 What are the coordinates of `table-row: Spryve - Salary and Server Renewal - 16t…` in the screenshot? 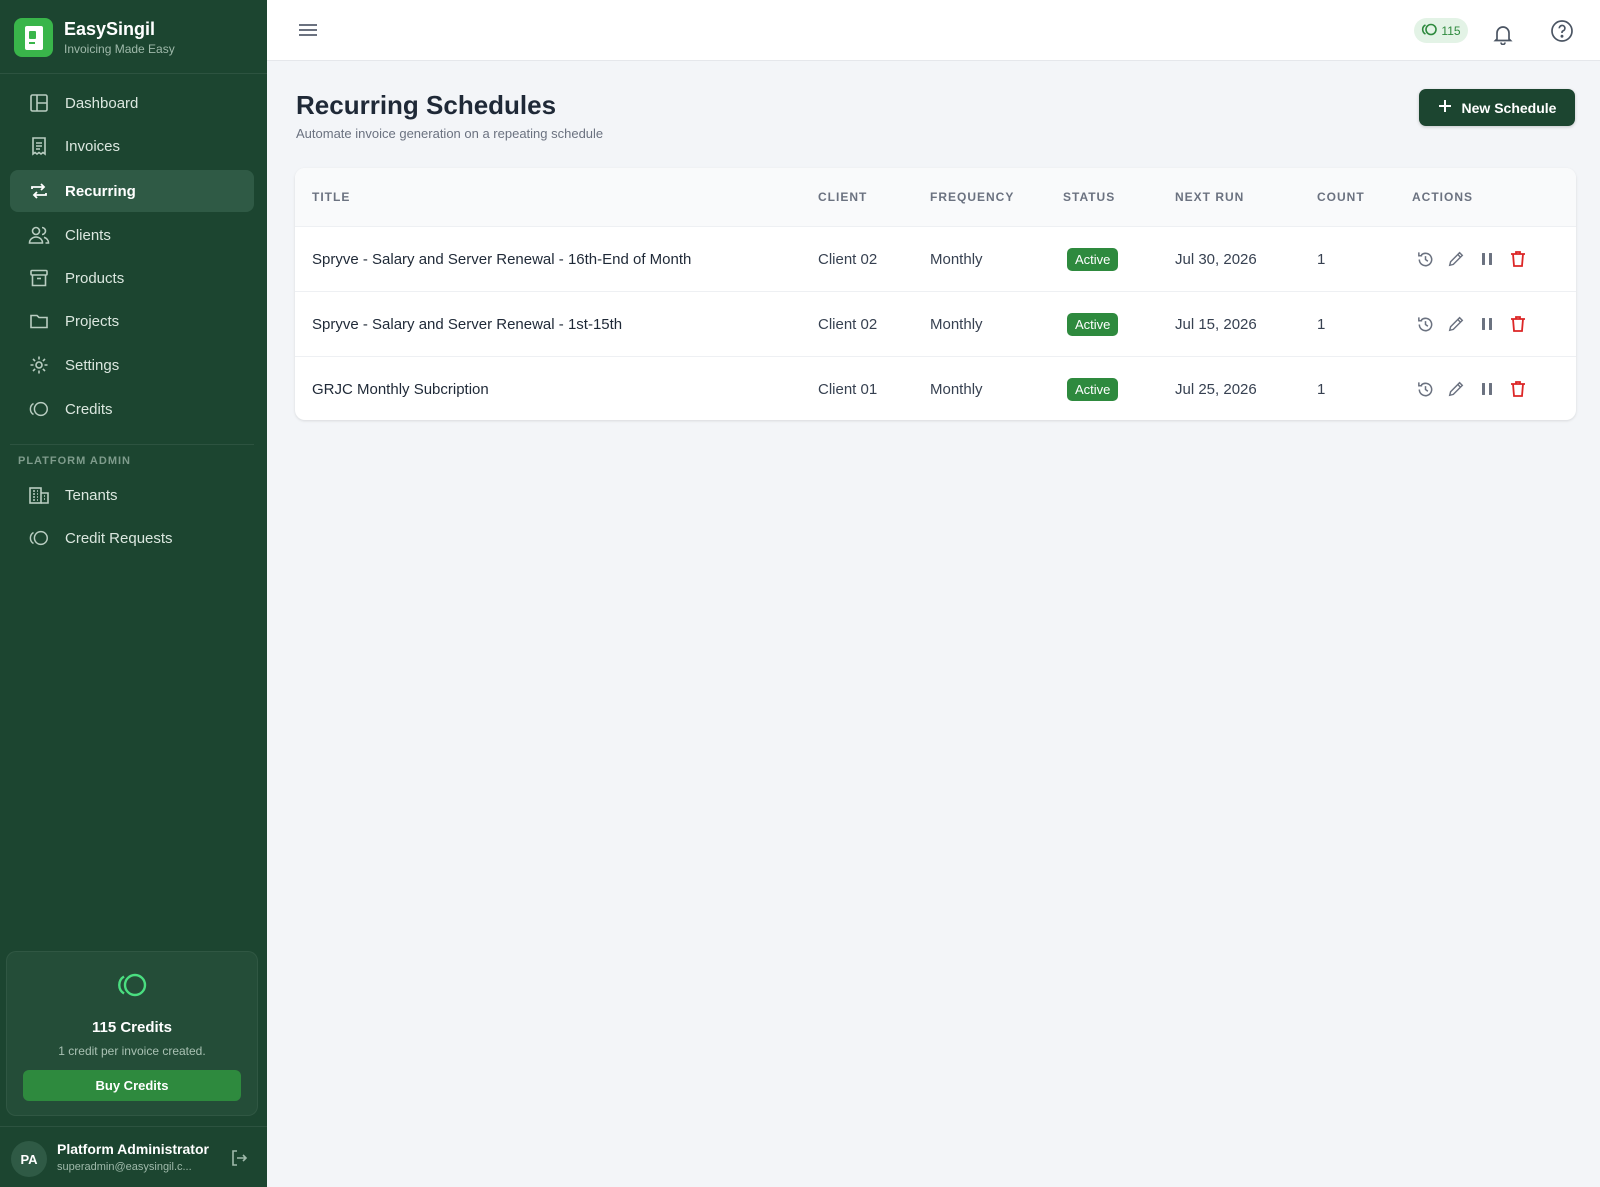 It's located at (935, 259).